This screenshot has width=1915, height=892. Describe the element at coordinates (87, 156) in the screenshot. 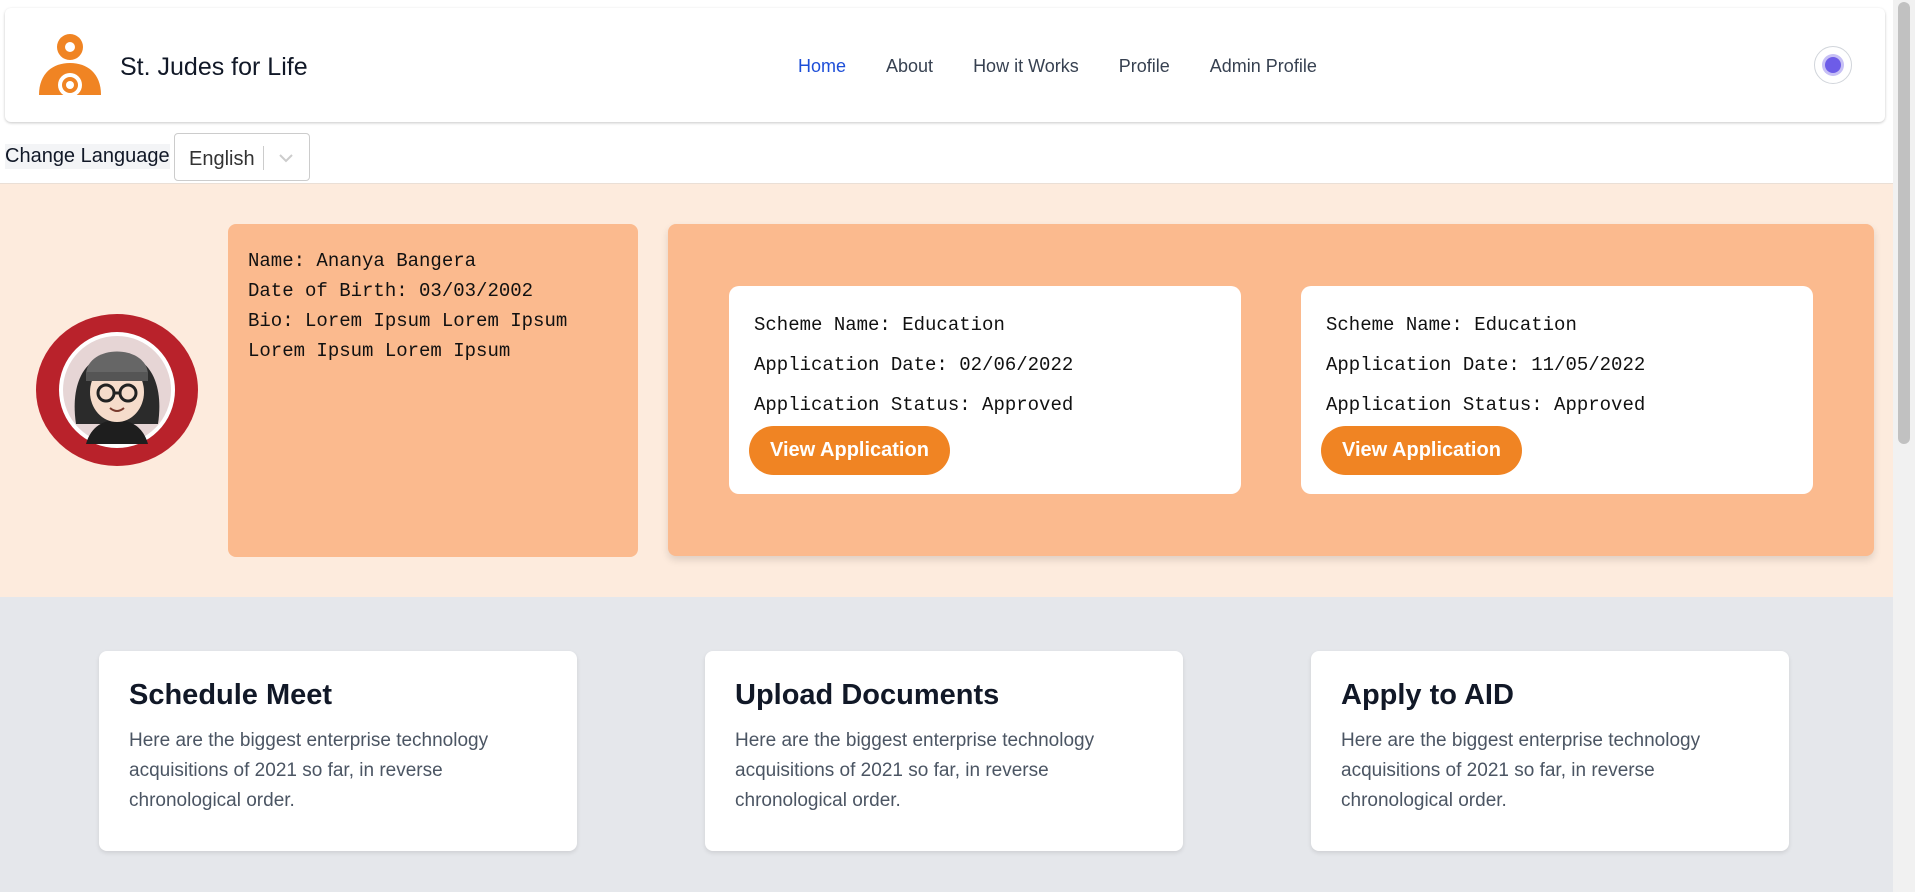

I see `change-language-label: Change Language` at that location.